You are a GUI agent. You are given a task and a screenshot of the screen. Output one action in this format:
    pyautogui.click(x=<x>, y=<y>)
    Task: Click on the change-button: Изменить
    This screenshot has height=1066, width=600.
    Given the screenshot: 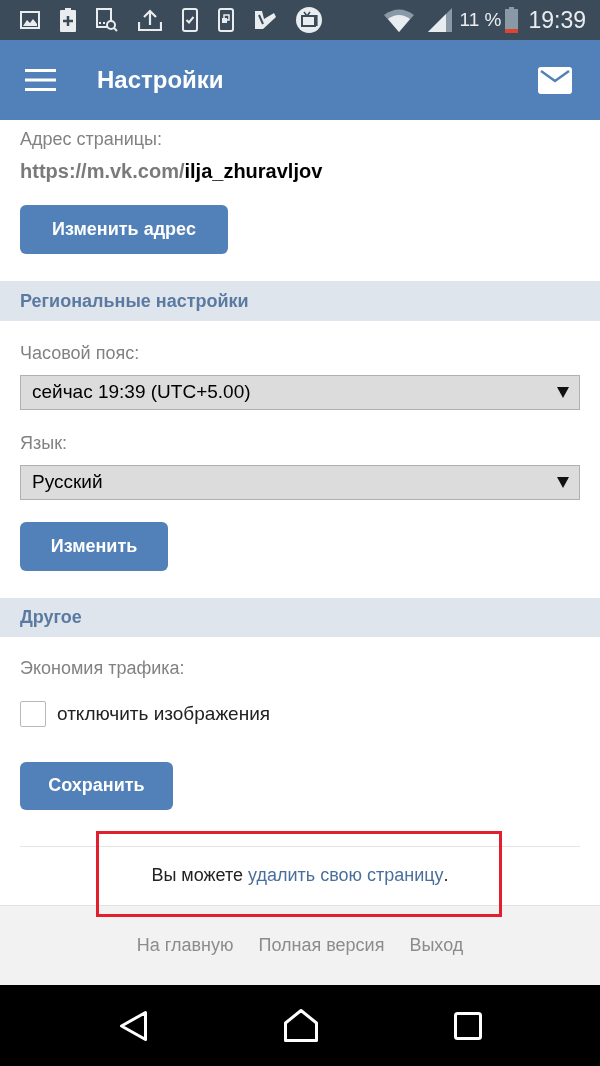 What is the action you would take?
    pyautogui.click(x=94, y=546)
    